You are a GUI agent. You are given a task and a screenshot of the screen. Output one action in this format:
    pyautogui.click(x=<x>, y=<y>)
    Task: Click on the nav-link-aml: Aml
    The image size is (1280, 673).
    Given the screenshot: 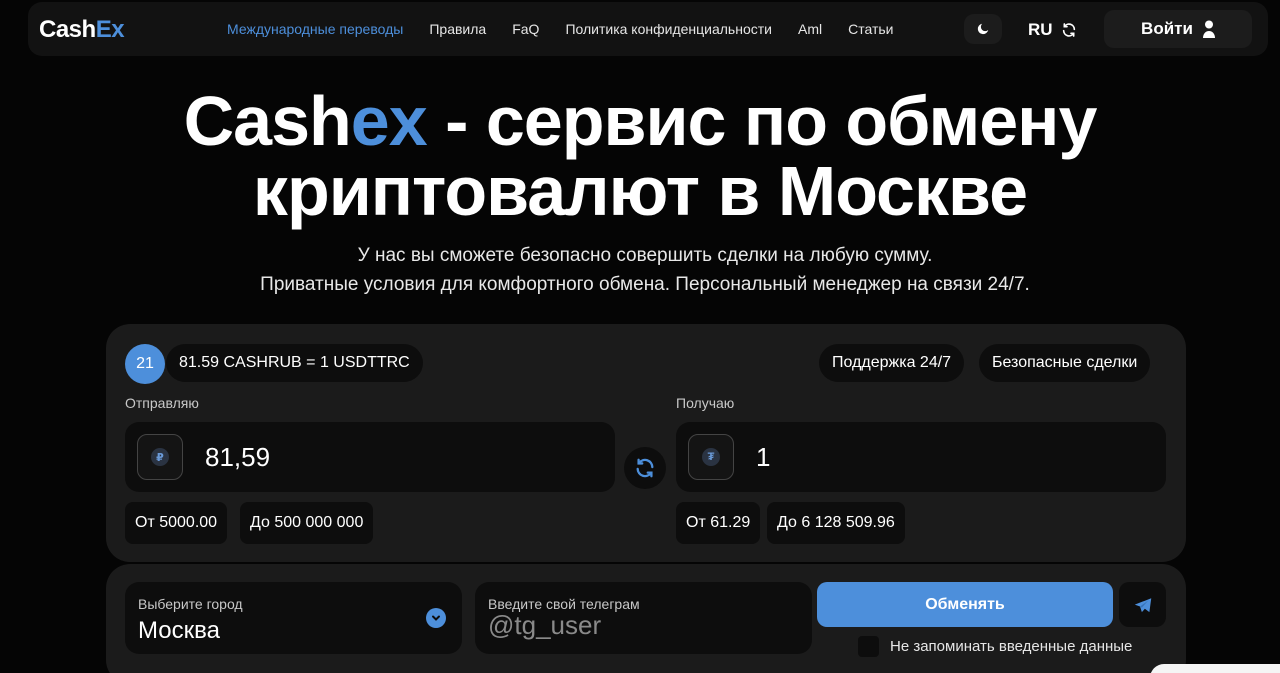 What is the action you would take?
    pyautogui.click(x=810, y=29)
    